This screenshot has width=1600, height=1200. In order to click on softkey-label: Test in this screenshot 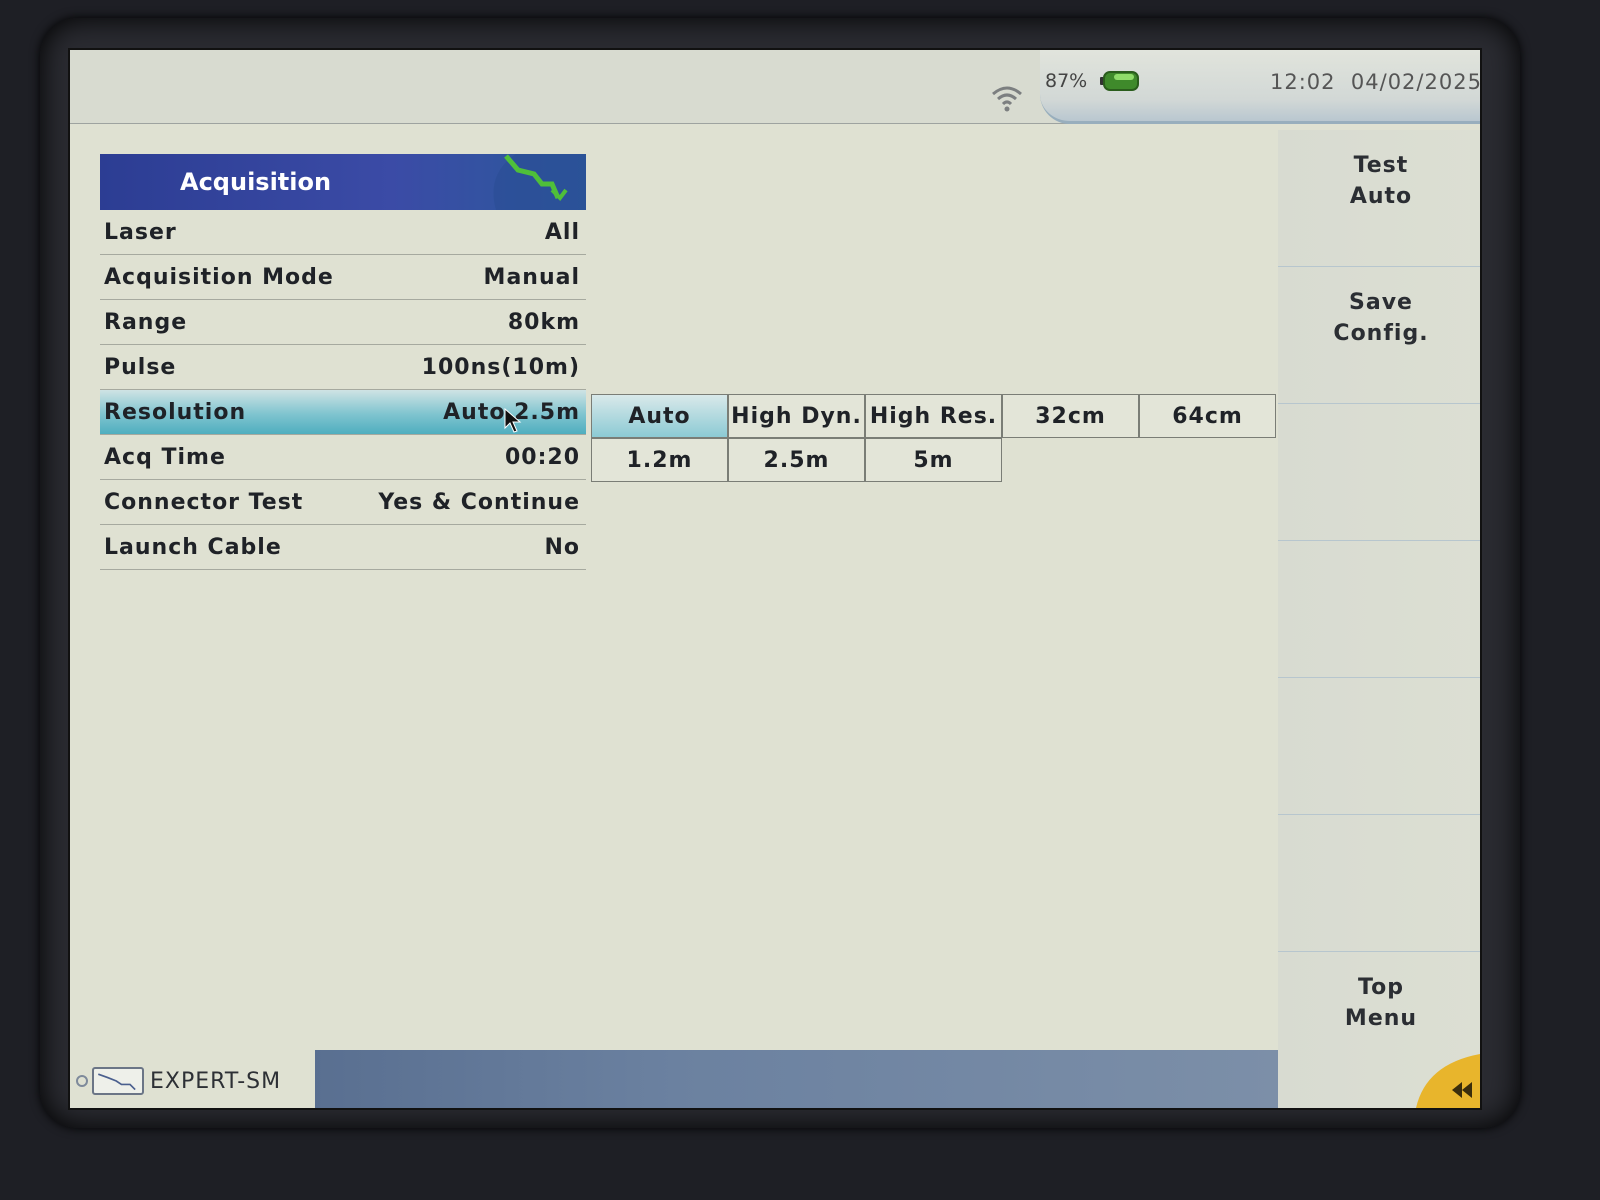, I will do `click(1381, 165)`.